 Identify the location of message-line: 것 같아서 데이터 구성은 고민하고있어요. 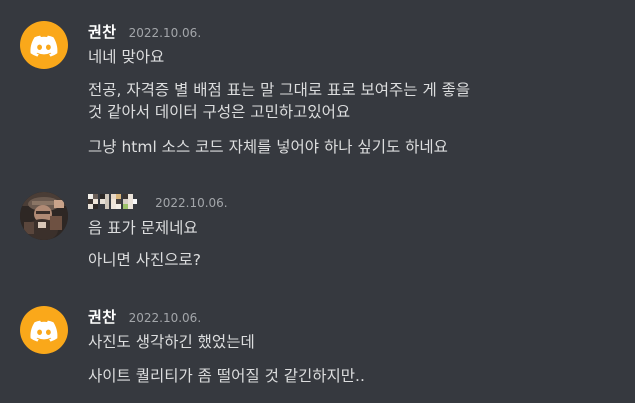
(219, 112).